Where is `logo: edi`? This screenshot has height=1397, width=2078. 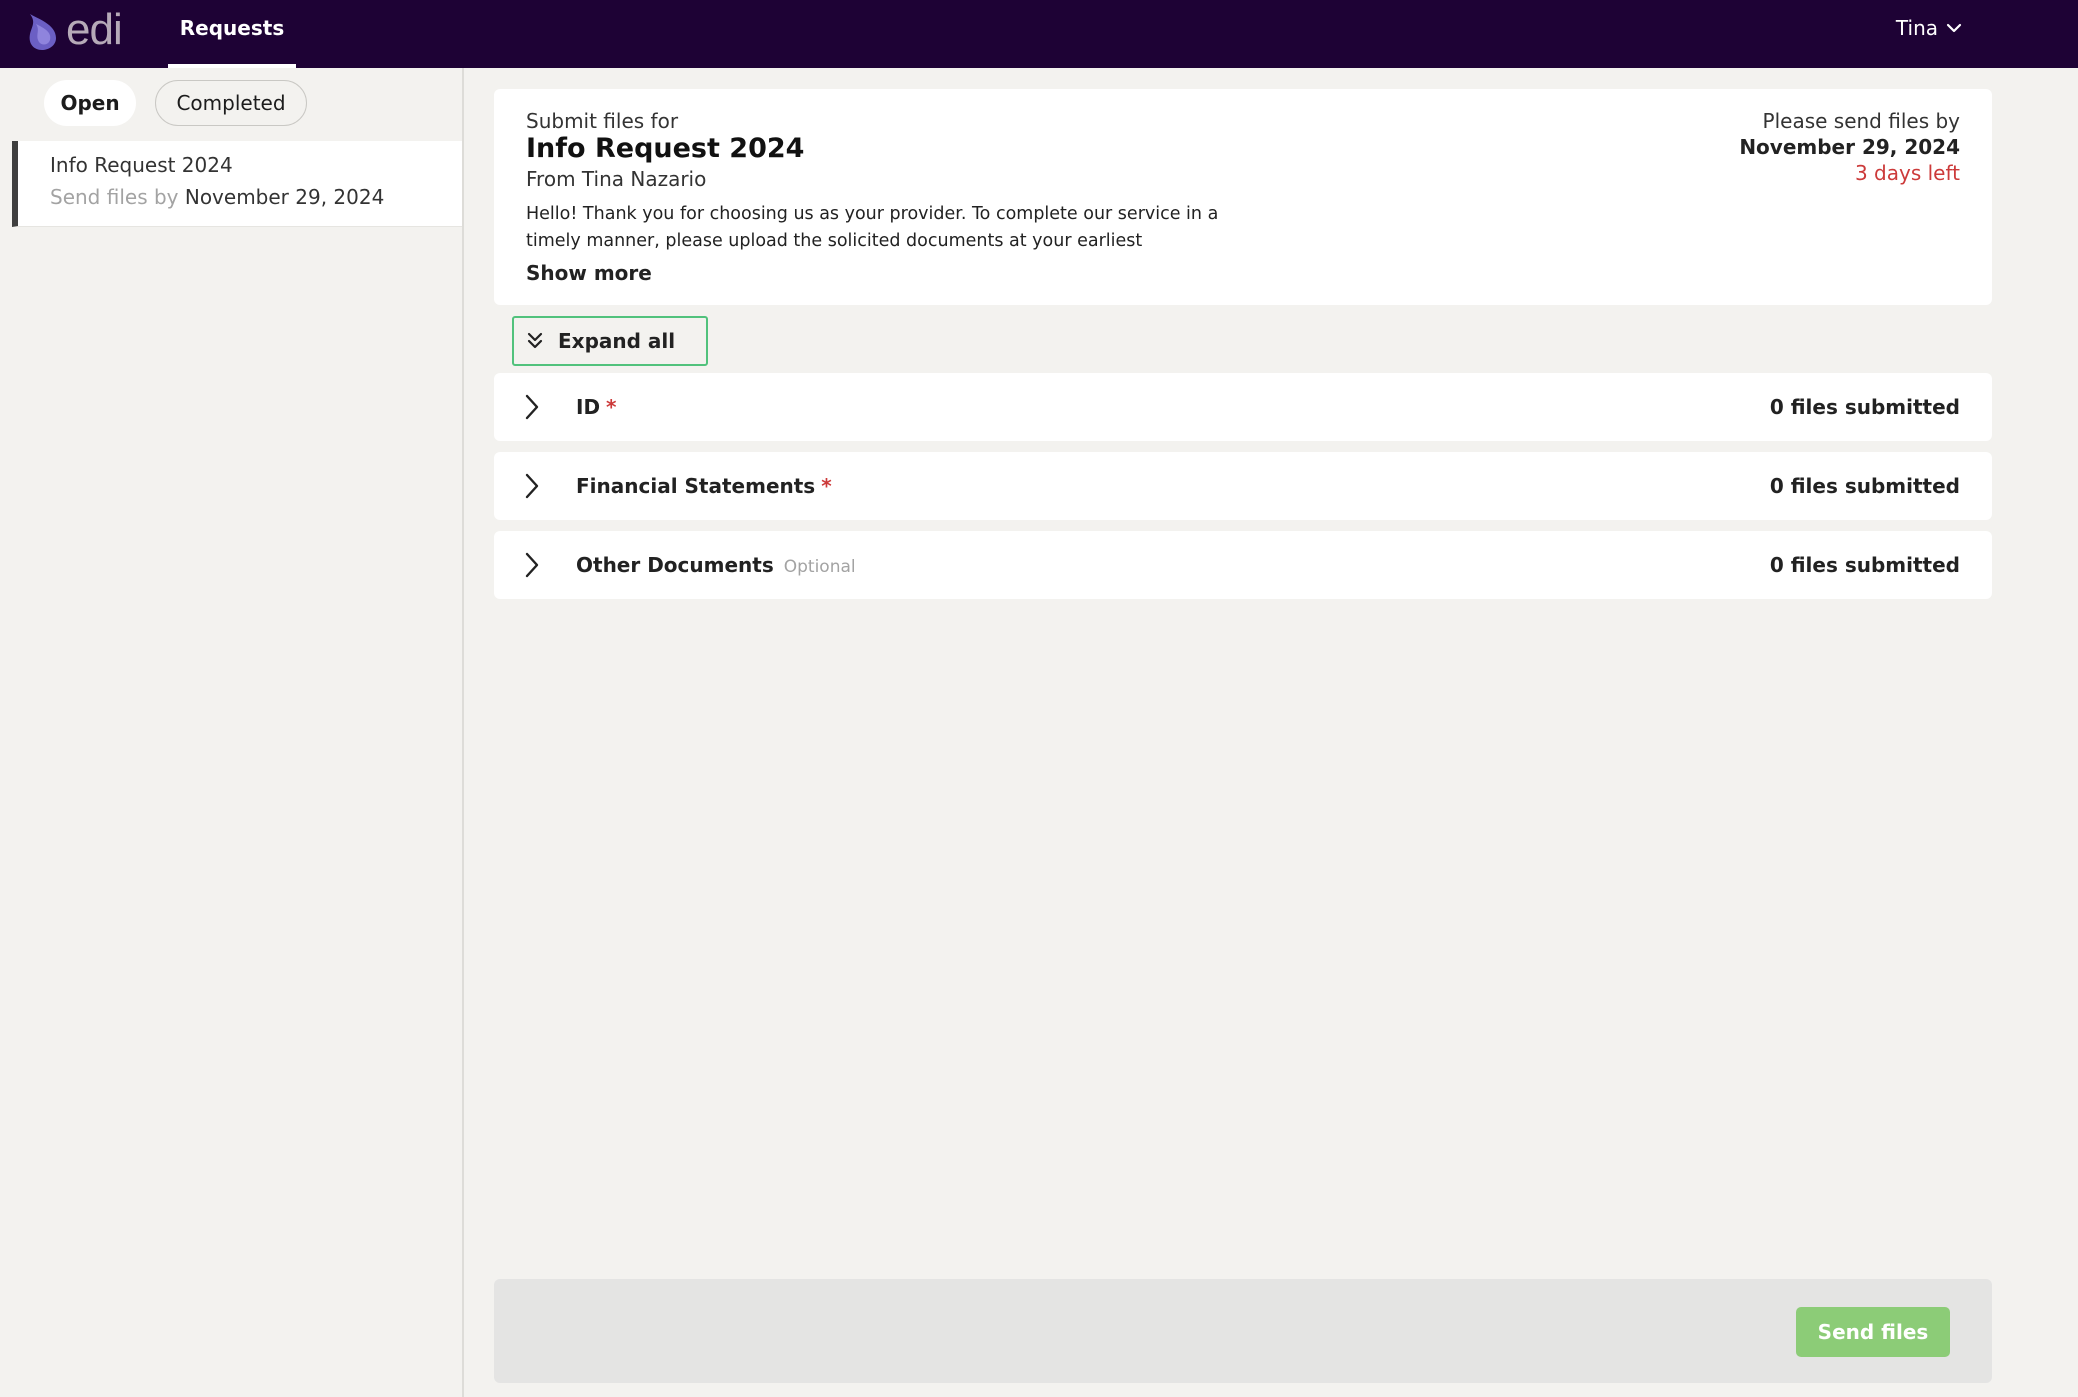
logo: edi is located at coordinates (74, 29).